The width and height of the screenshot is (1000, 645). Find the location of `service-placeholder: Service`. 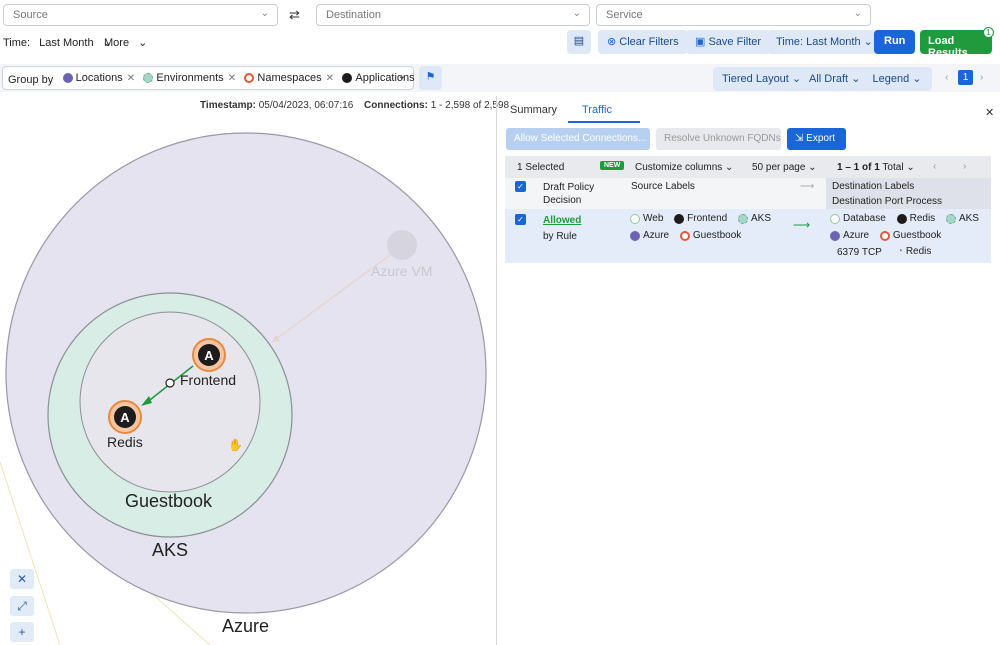

service-placeholder: Service is located at coordinates (624, 15).